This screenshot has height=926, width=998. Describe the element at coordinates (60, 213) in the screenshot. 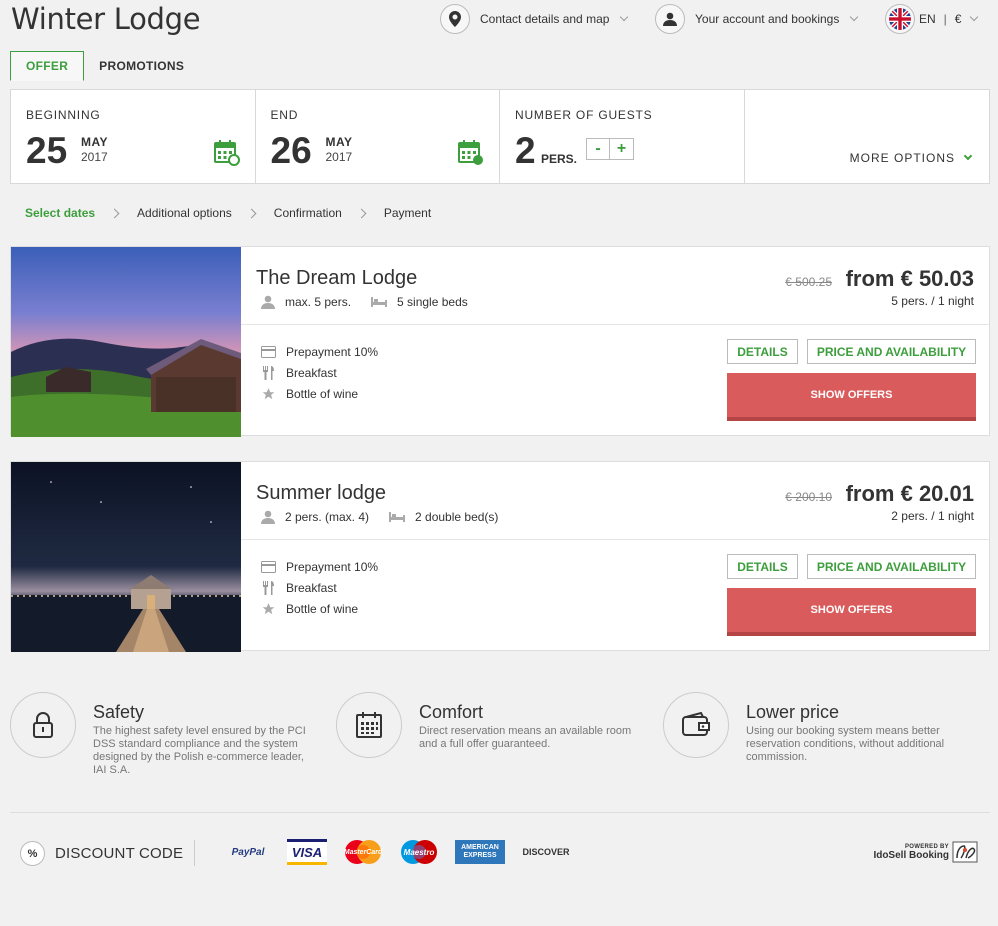

I see `step-select-dates: Select dates` at that location.